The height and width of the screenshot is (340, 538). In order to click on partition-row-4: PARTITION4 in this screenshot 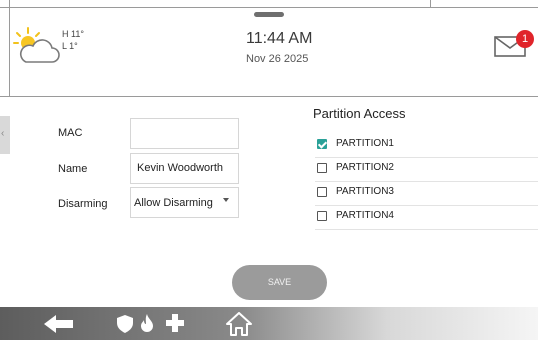, I will do `click(426, 218)`.